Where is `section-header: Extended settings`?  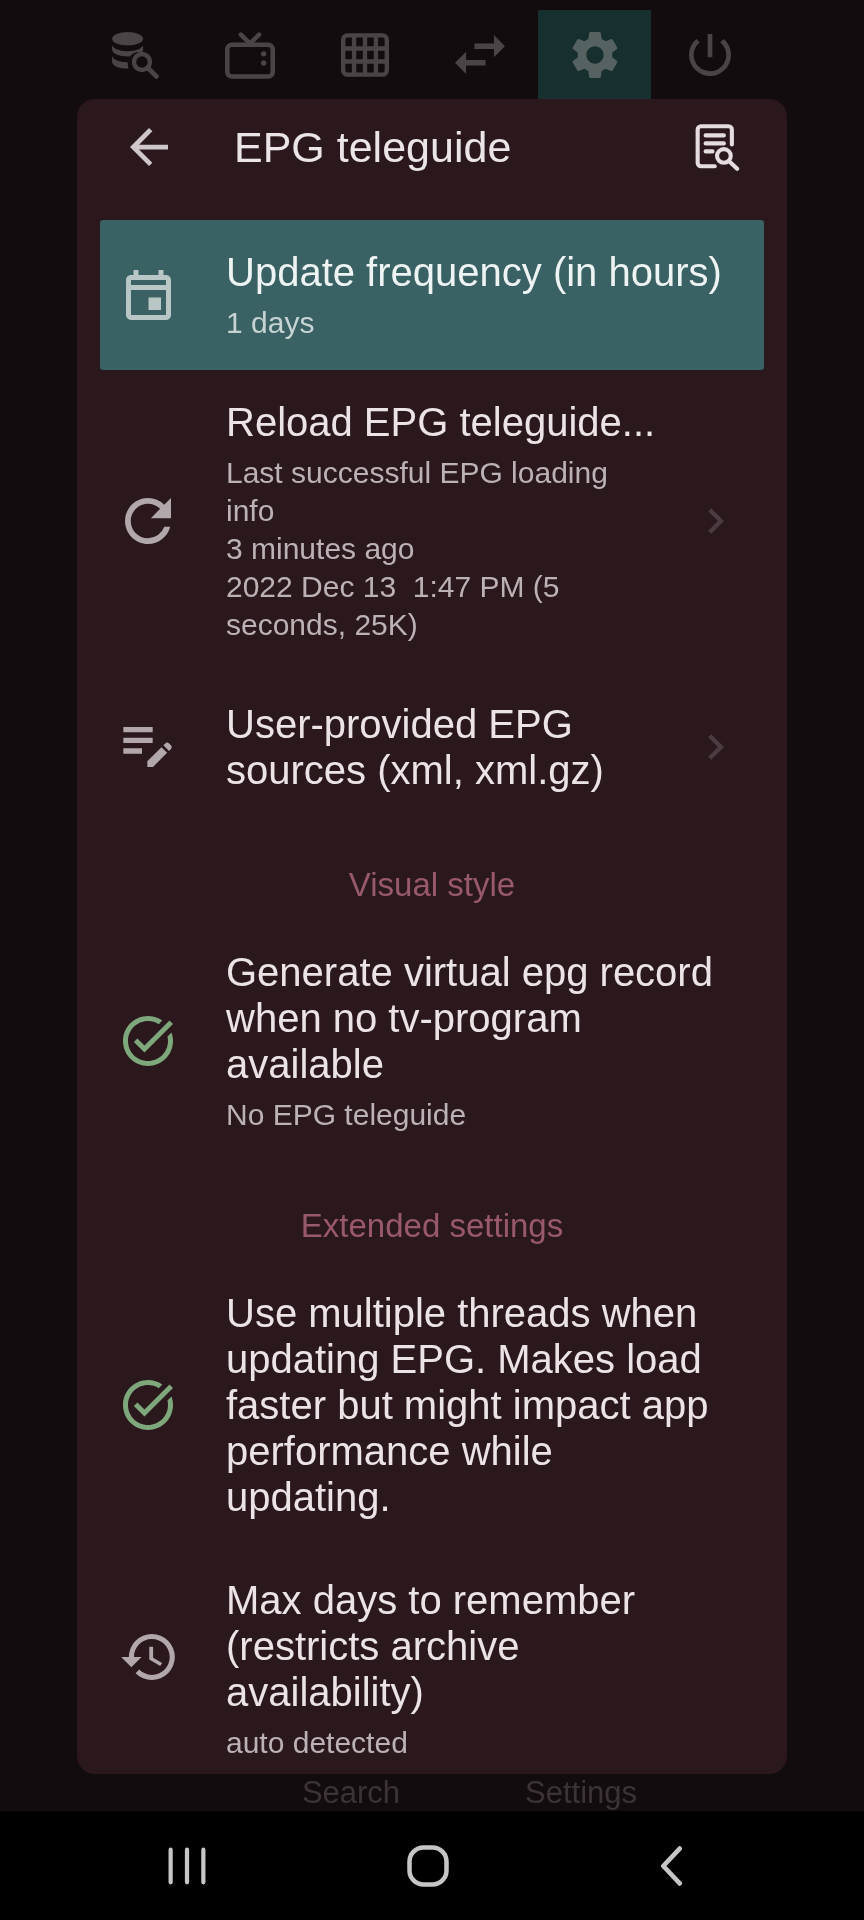 section-header: Extended settings is located at coordinates (432, 1226).